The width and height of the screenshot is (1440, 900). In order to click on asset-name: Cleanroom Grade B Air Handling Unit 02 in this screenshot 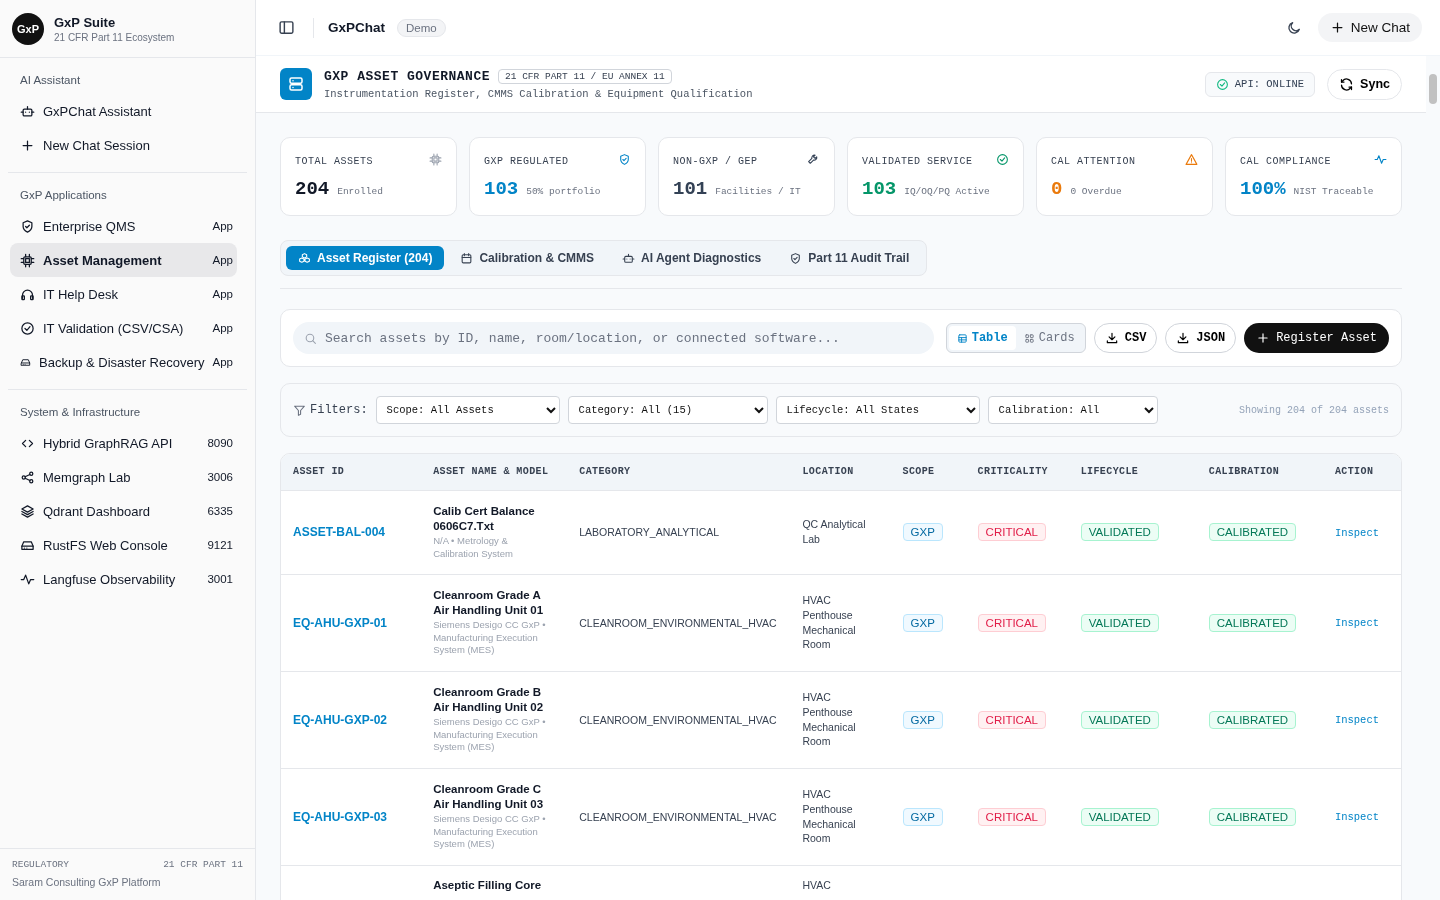, I will do `click(489, 700)`.